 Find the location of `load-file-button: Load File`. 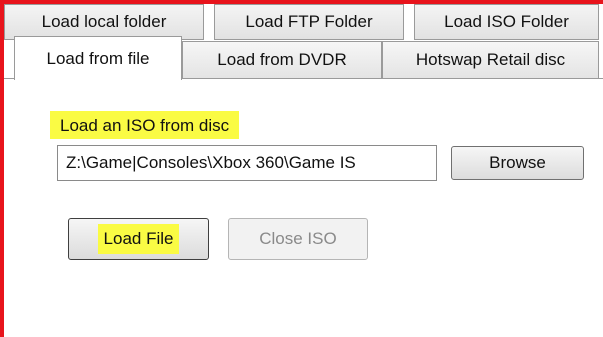

load-file-button: Load File is located at coordinates (138, 239).